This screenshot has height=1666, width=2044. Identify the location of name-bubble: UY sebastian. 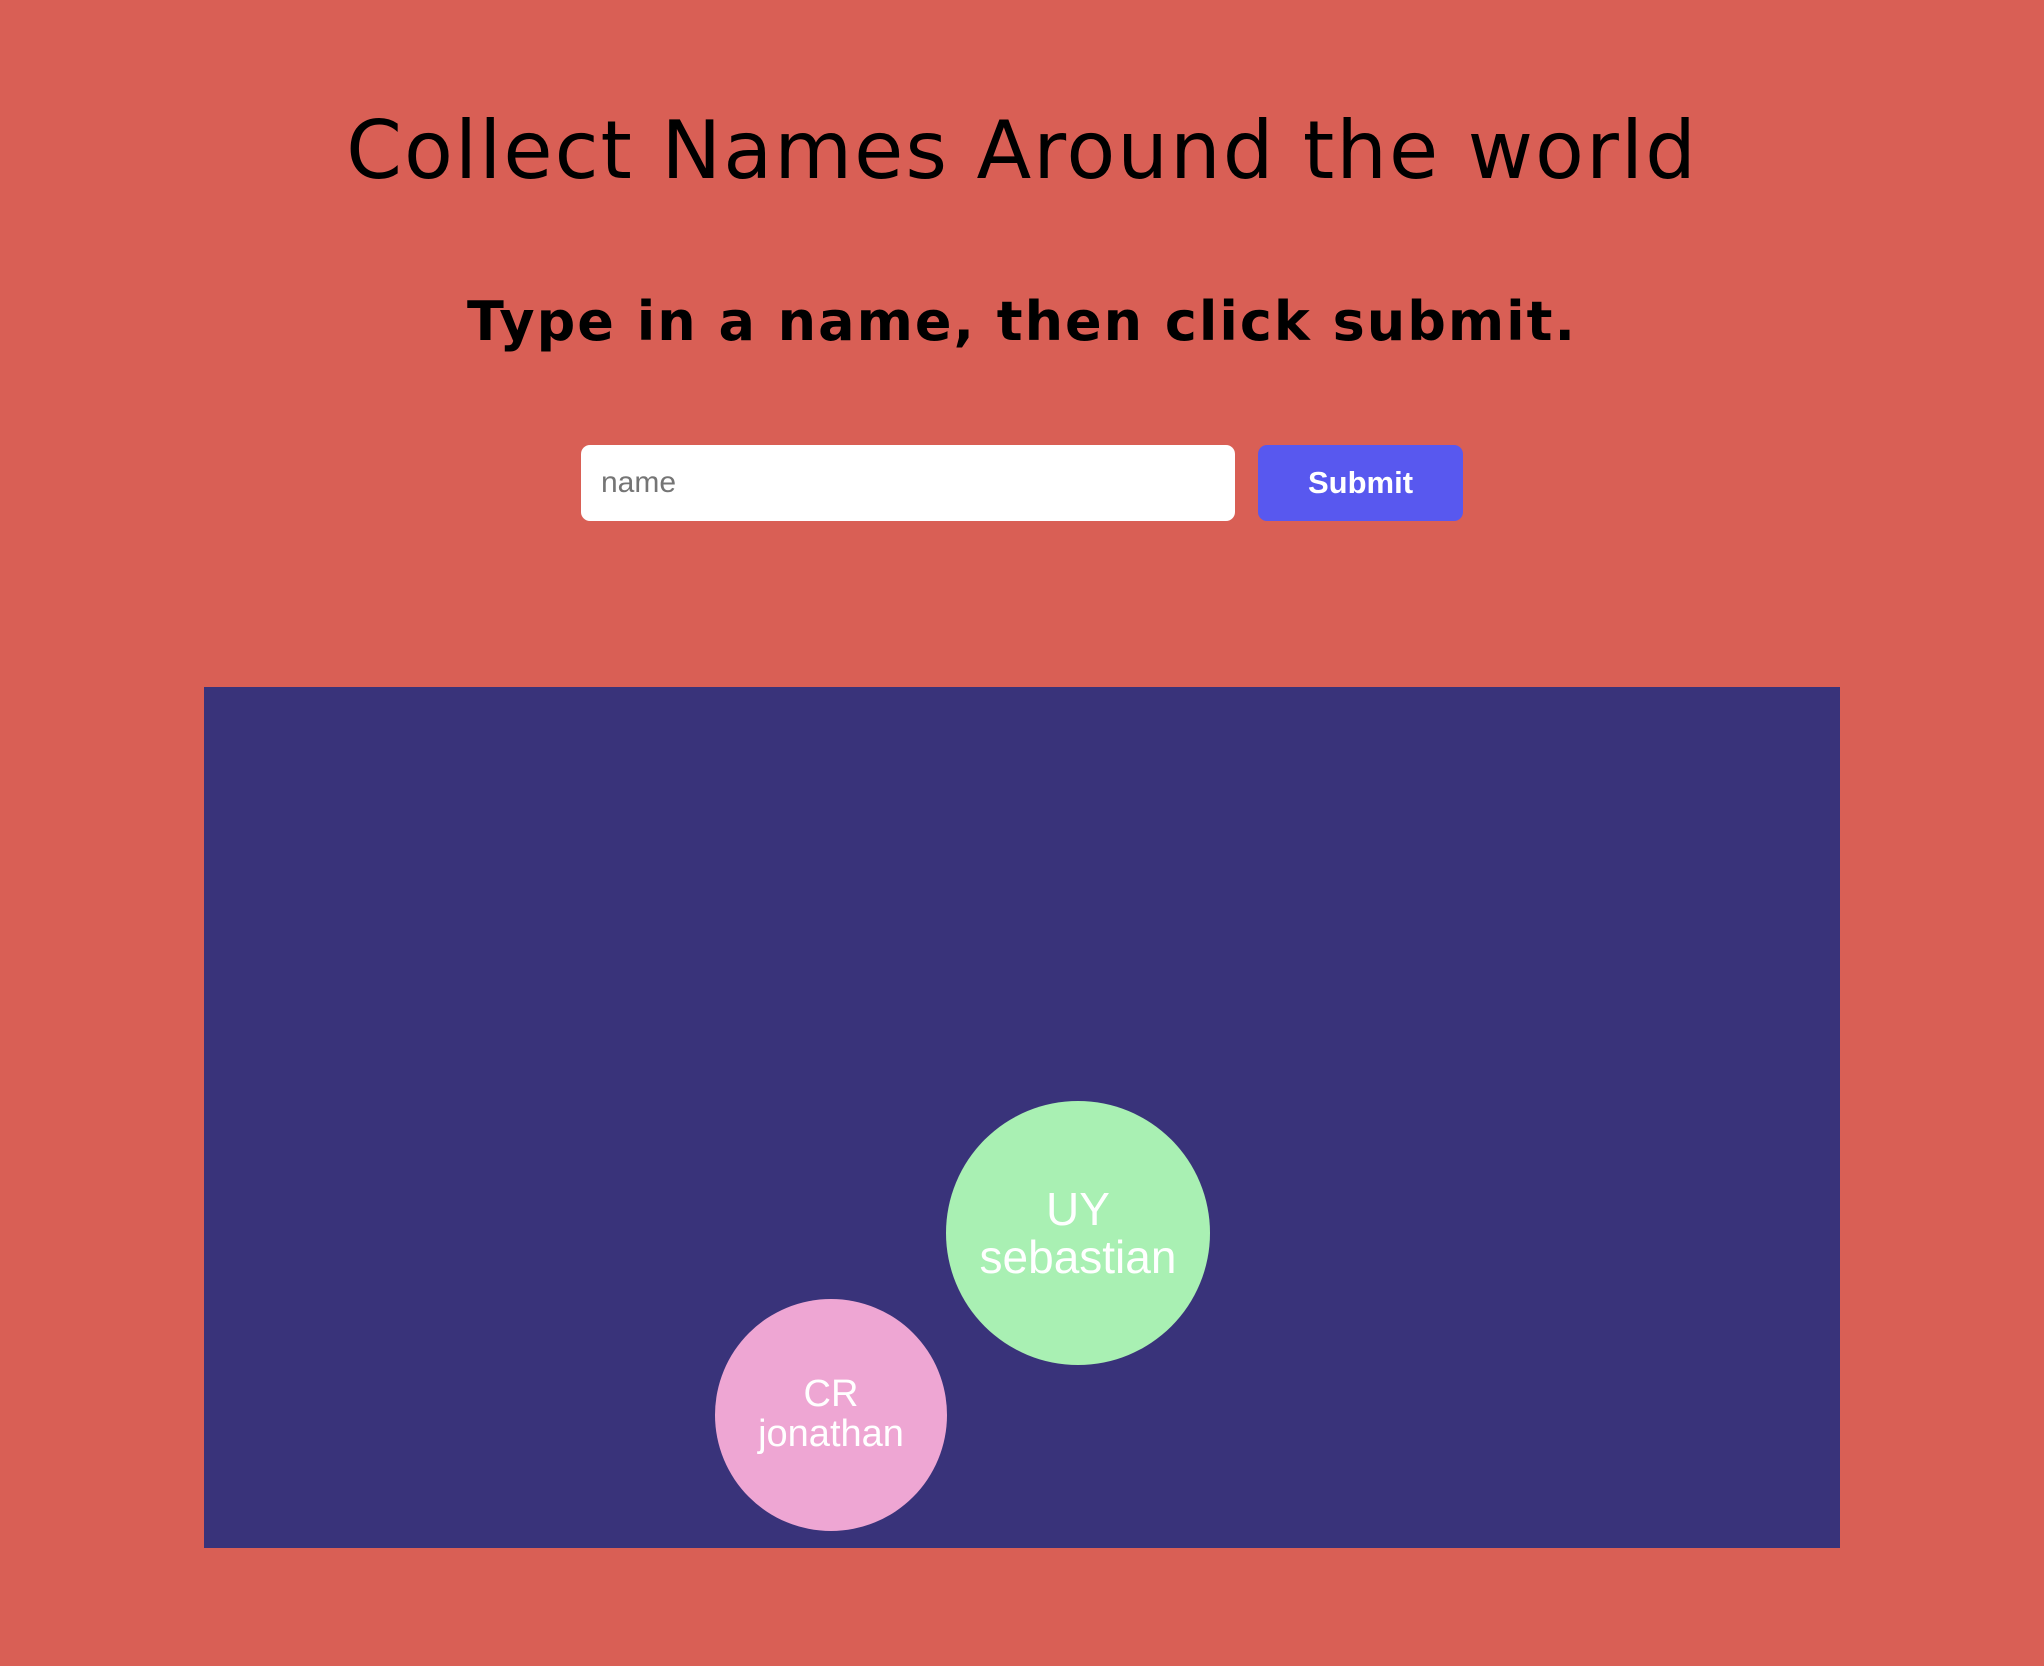
(1078, 1233).